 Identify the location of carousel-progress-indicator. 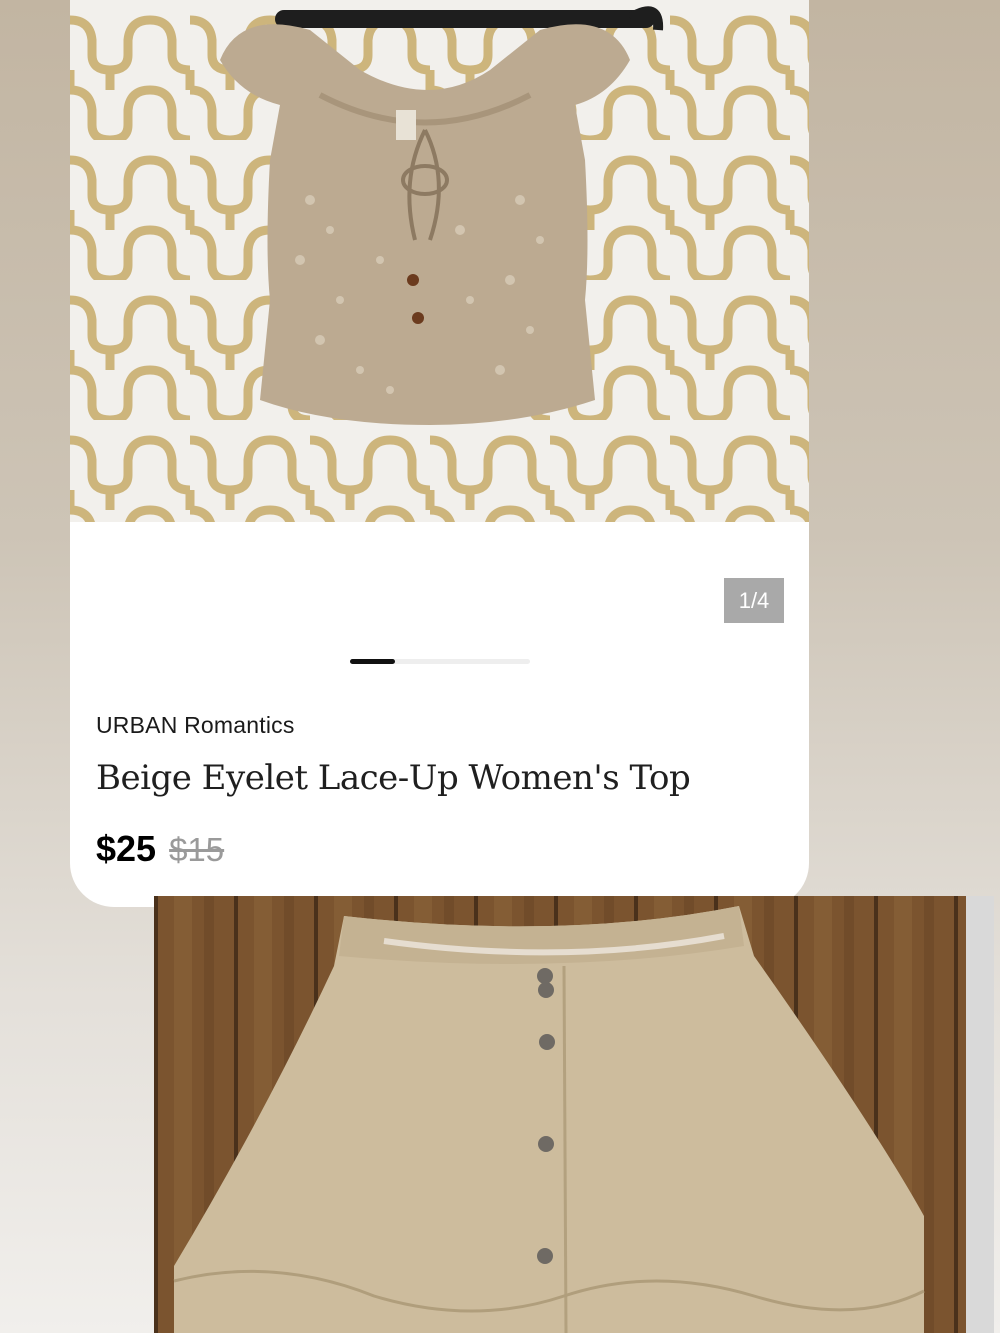
(440, 661).